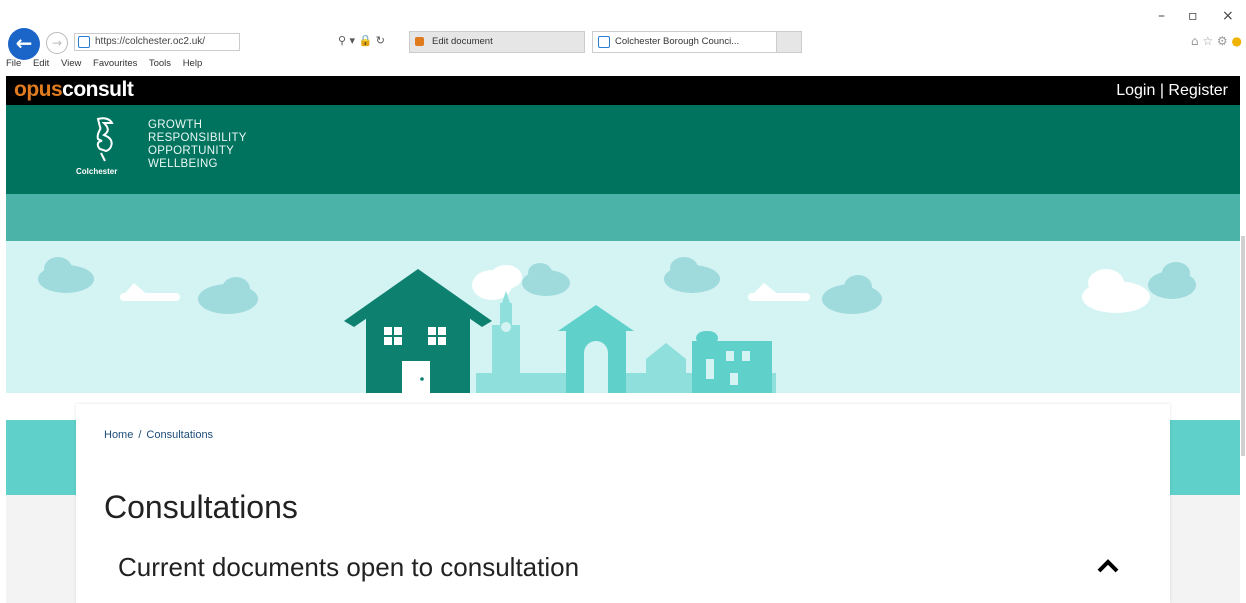  I want to click on page-title: Consultations, so click(201, 507).